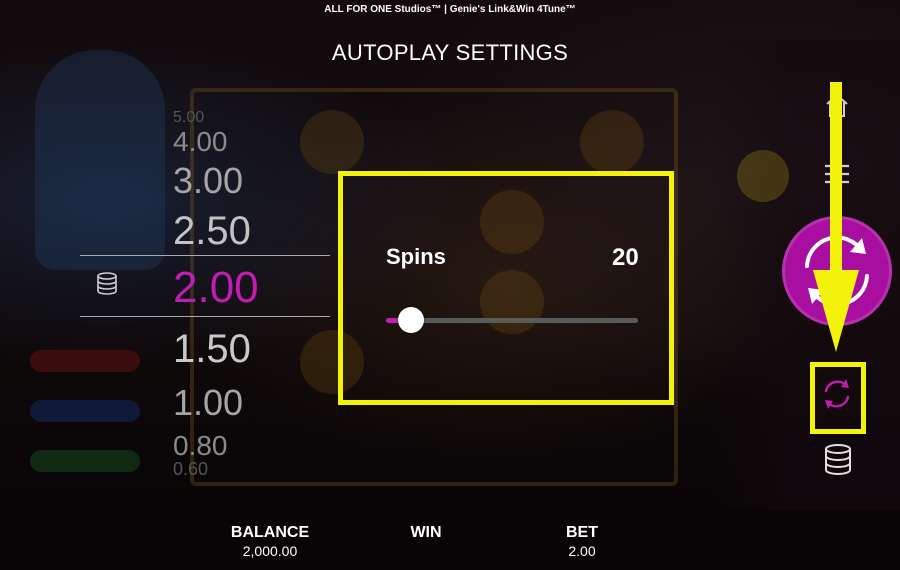  I want to click on balance-display: BALANCE 2,000.00, so click(270, 541).